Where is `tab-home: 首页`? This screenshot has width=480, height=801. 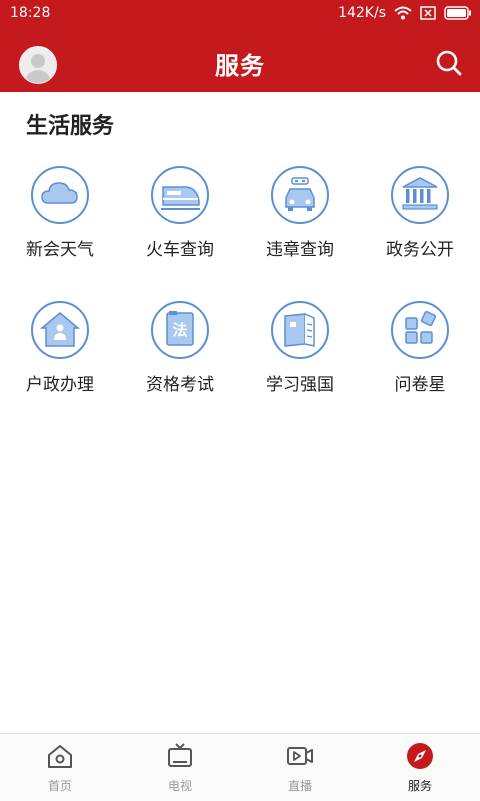 tab-home: 首页 is located at coordinates (60, 767).